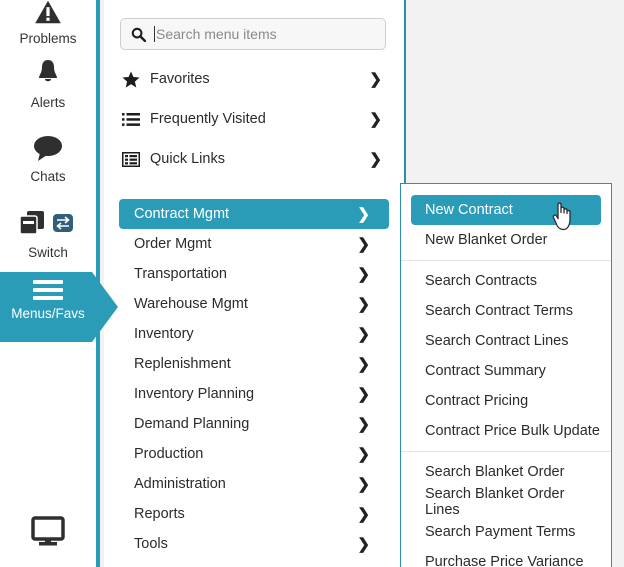 The width and height of the screenshot is (624, 567). I want to click on menu-item-order-mgmt: Order Mgmt ❯, so click(254, 244).